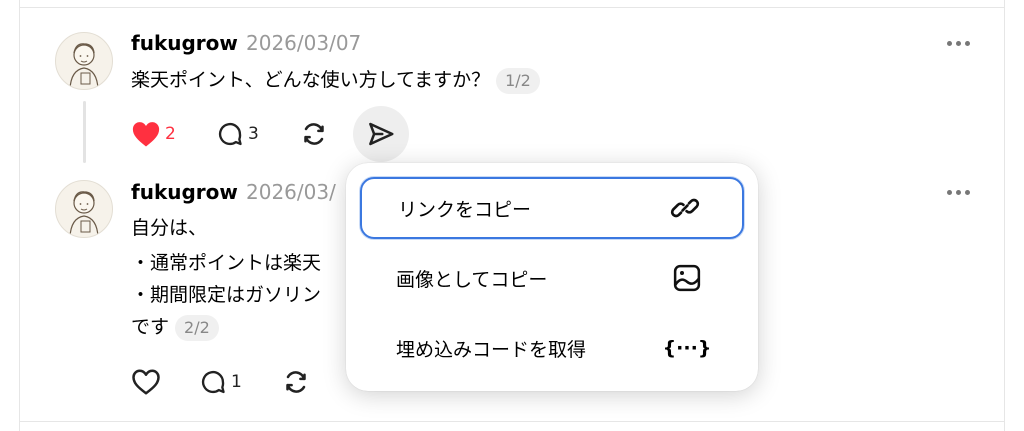 This screenshot has height=431, width=1024. Describe the element at coordinates (685, 208) in the screenshot. I see `link-icon` at that location.